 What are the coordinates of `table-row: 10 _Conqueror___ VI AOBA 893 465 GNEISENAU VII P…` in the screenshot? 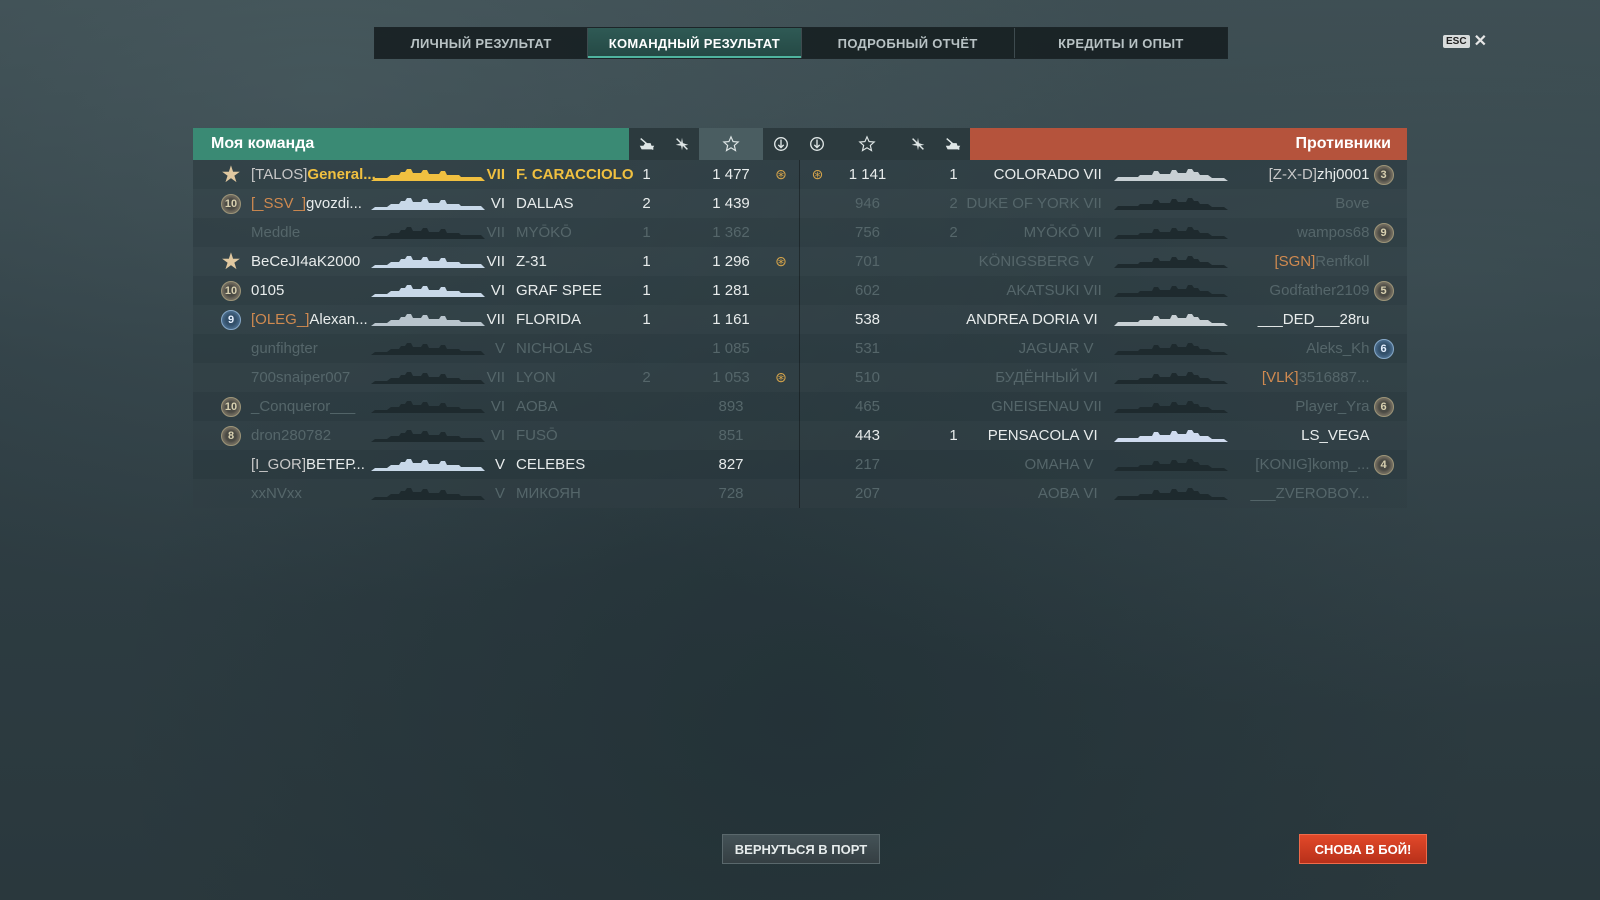 It's located at (800, 406).